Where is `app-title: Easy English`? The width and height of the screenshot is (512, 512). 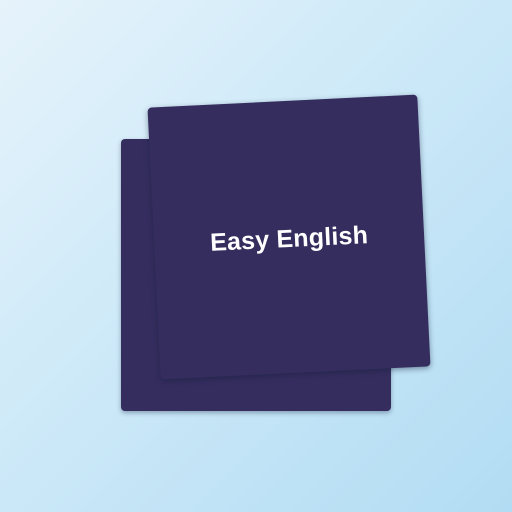 app-title: Easy English is located at coordinates (289, 238).